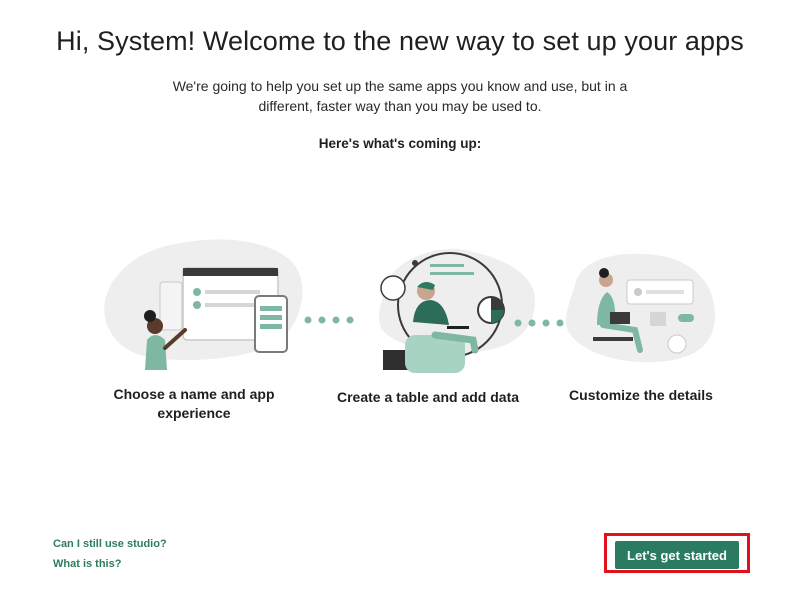 The height and width of the screenshot is (595, 800). What do you see at coordinates (194, 403) in the screenshot?
I see `step-1-label: Choose a name and app experience` at bounding box center [194, 403].